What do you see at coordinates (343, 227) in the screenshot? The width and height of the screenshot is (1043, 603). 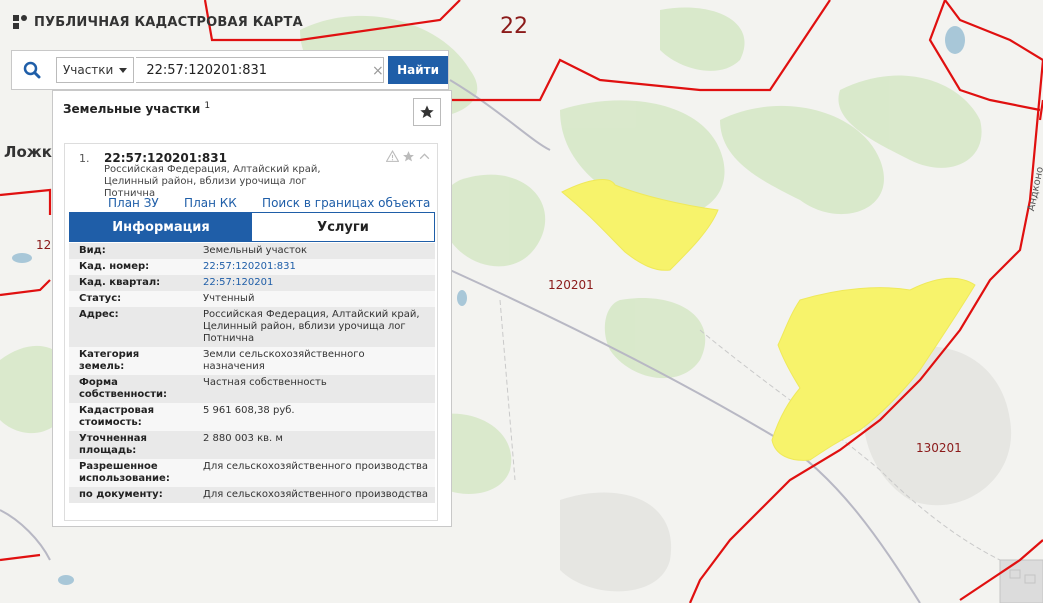 I see `tab-services: Услуги` at bounding box center [343, 227].